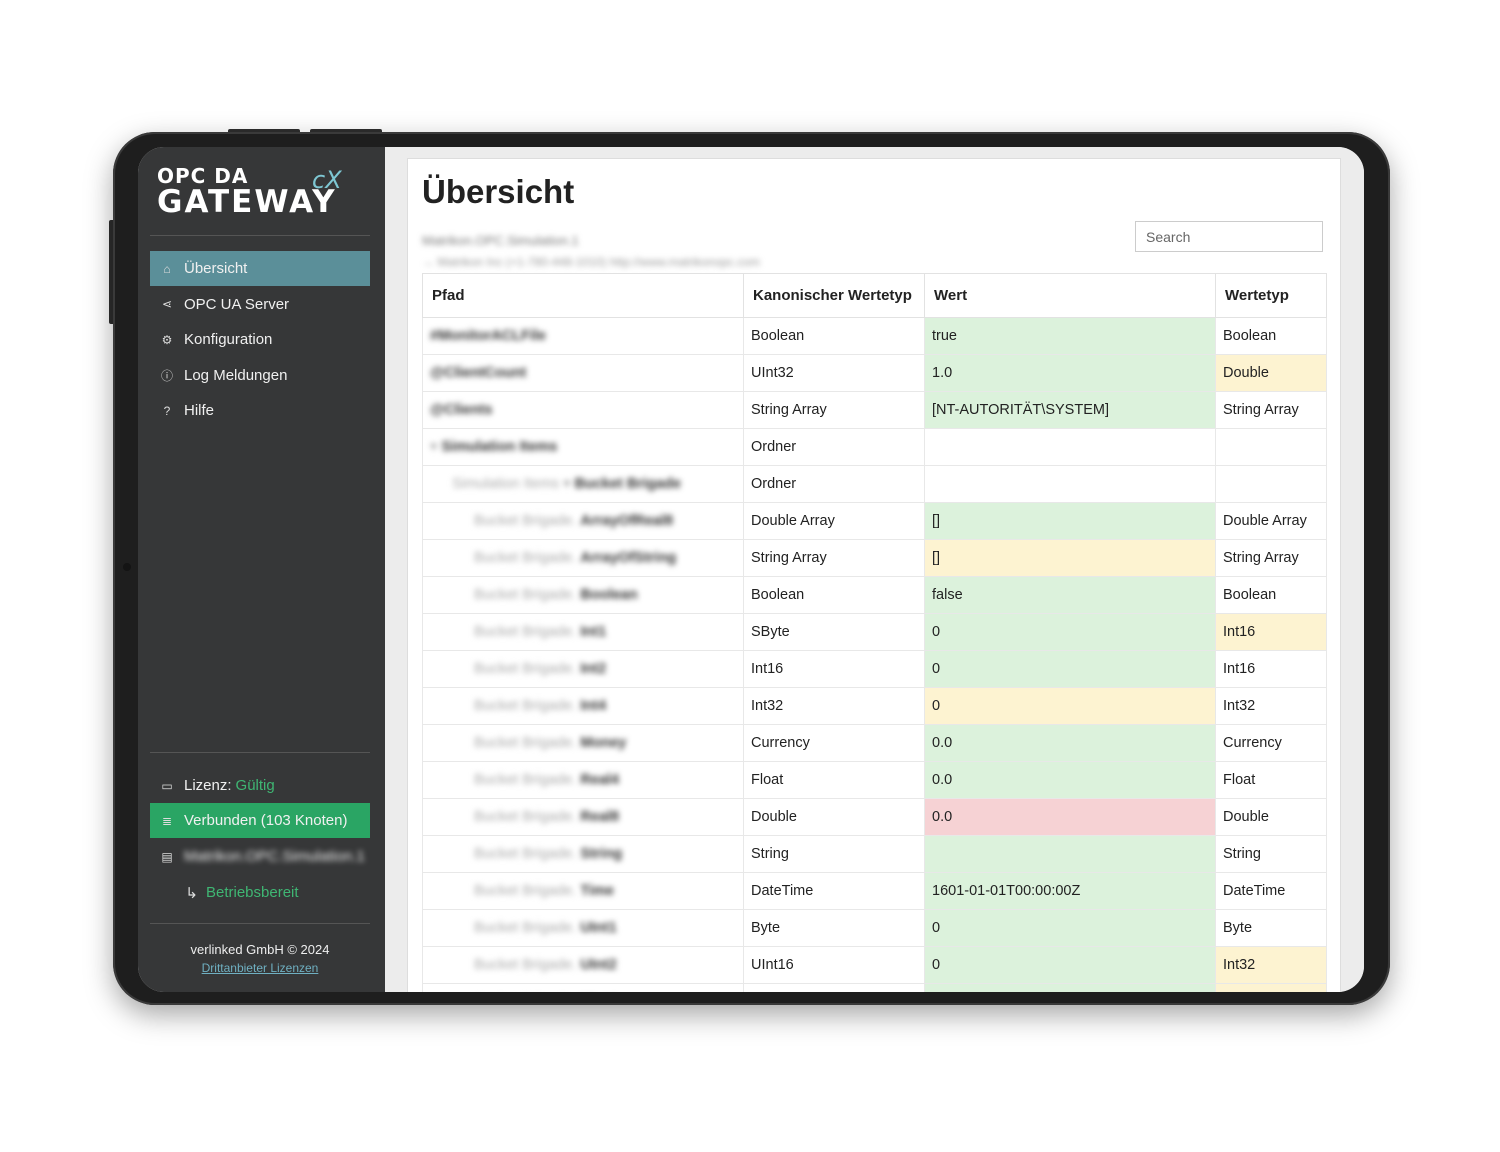 Image resolution: width=1500 pixels, height=1152 pixels. I want to click on table-header-row: Pfad Kanonischer Wertetyp Wert Wertetyp, so click(874, 295).